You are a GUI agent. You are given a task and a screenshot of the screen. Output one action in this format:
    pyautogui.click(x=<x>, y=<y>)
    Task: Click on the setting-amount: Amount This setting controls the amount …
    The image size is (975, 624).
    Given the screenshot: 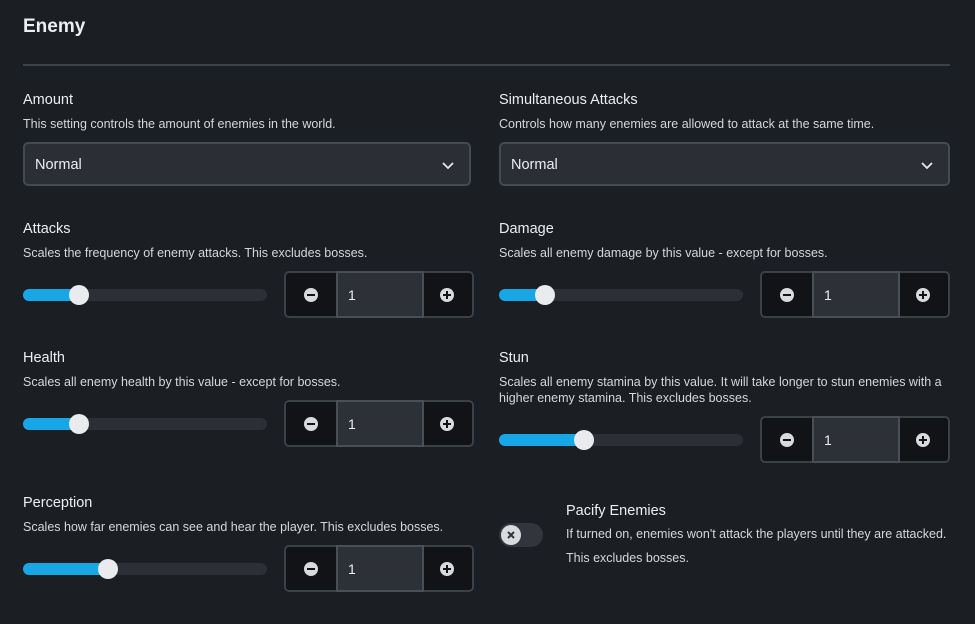 What is the action you would take?
    pyautogui.click(x=249, y=138)
    